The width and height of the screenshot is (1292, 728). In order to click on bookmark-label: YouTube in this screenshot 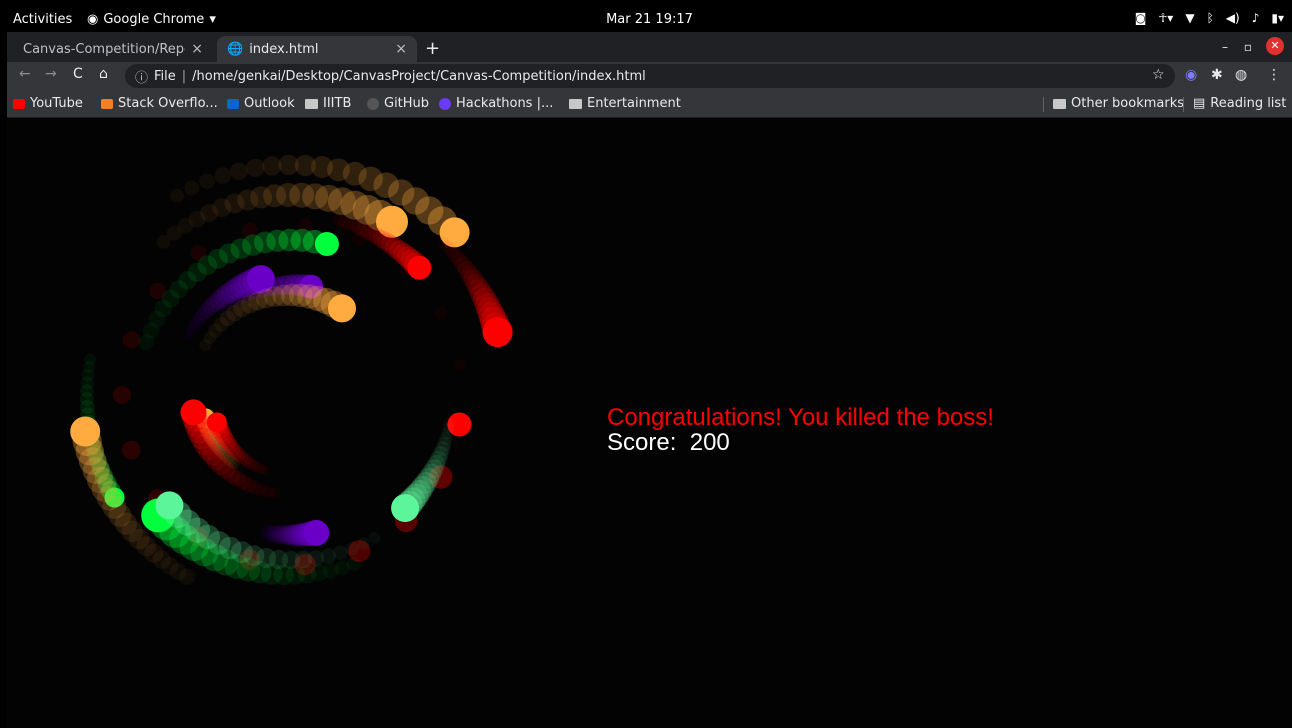, I will do `click(56, 103)`.